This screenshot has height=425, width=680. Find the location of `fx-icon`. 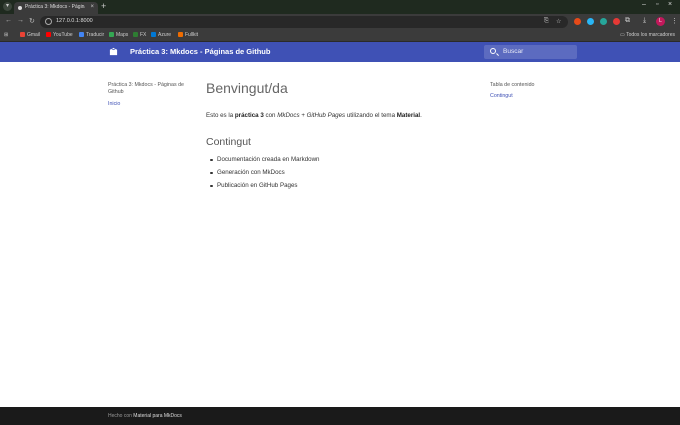

fx-icon is located at coordinates (135, 34).